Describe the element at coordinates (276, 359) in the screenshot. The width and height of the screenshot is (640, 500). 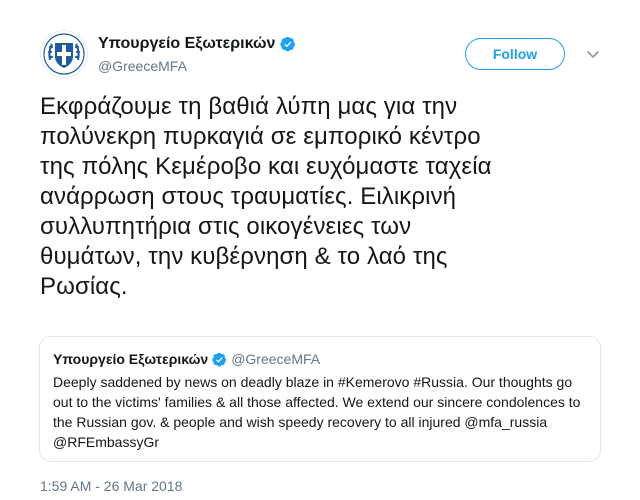
I see `quoted-handle: @GreeceMFA` at that location.